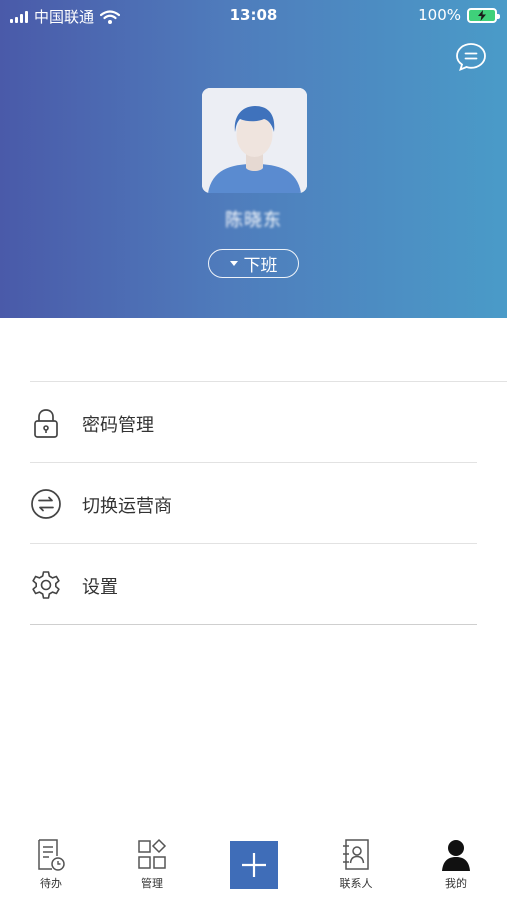 The width and height of the screenshot is (507, 900). Describe the element at coordinates (127, 506) in the screenshot. I see `menu-label-switch-carrier: 切换运营商` at that location.